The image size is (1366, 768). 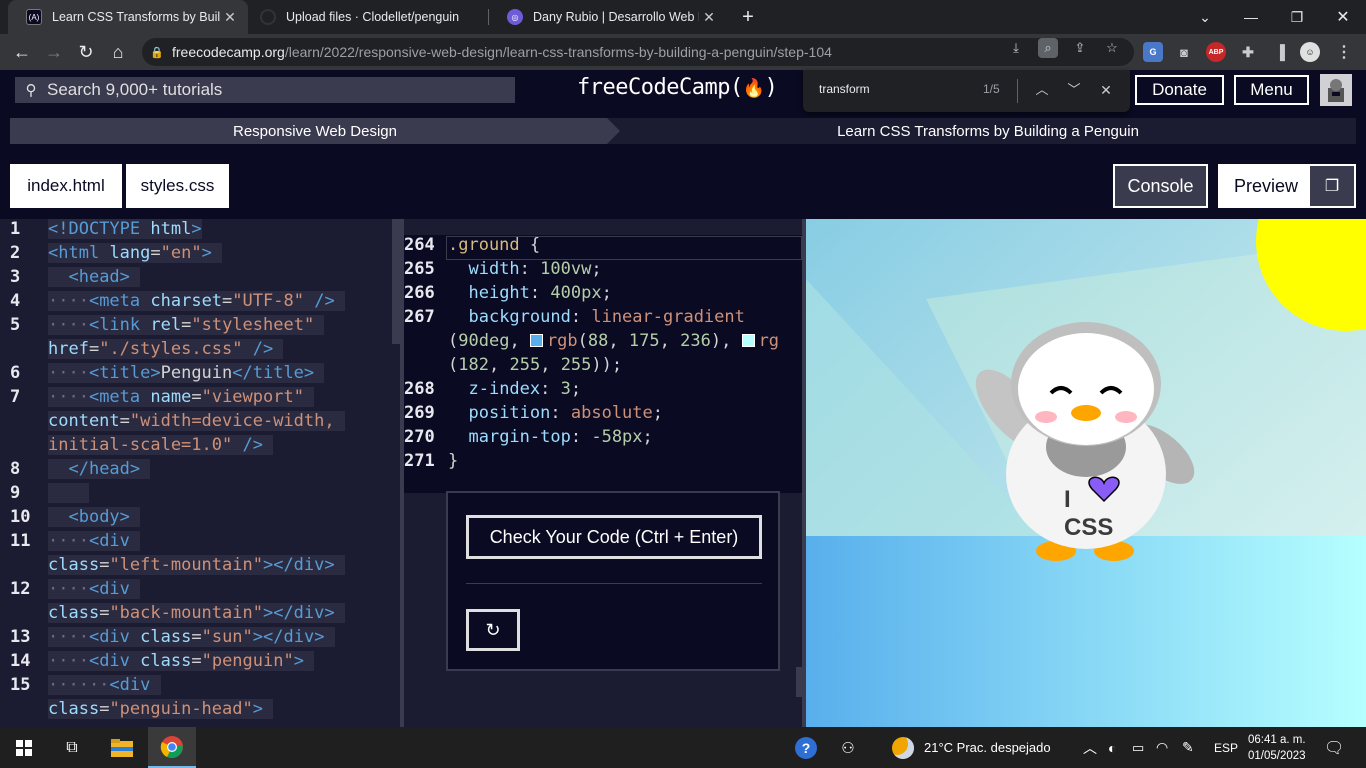 What do you see at coordinates (1106, 90) in the screenshot?
I see `find-close-icon: ✕` at bounding box center [1106, 90].